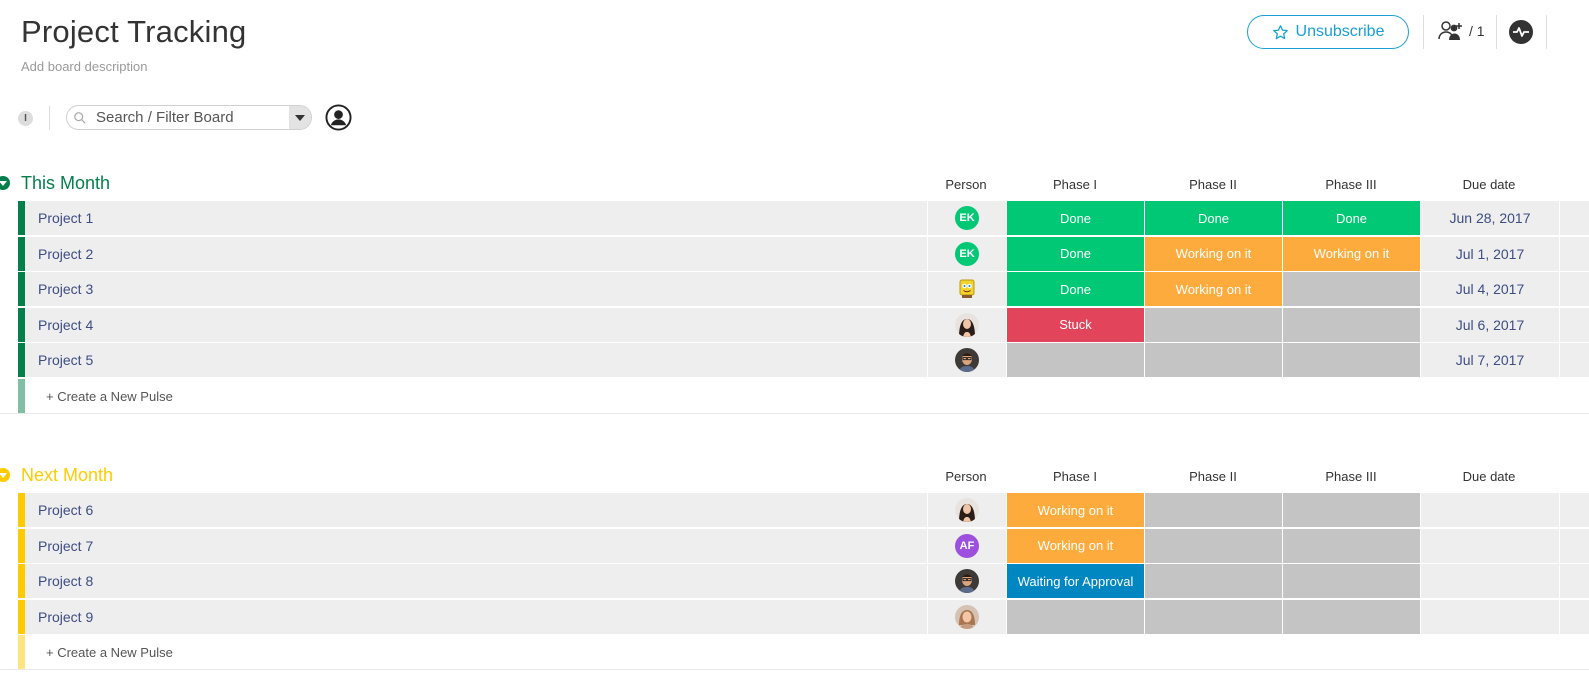  Describe the element at coordinates (179, 117) in the screenshot. I see `search-input` at that location.